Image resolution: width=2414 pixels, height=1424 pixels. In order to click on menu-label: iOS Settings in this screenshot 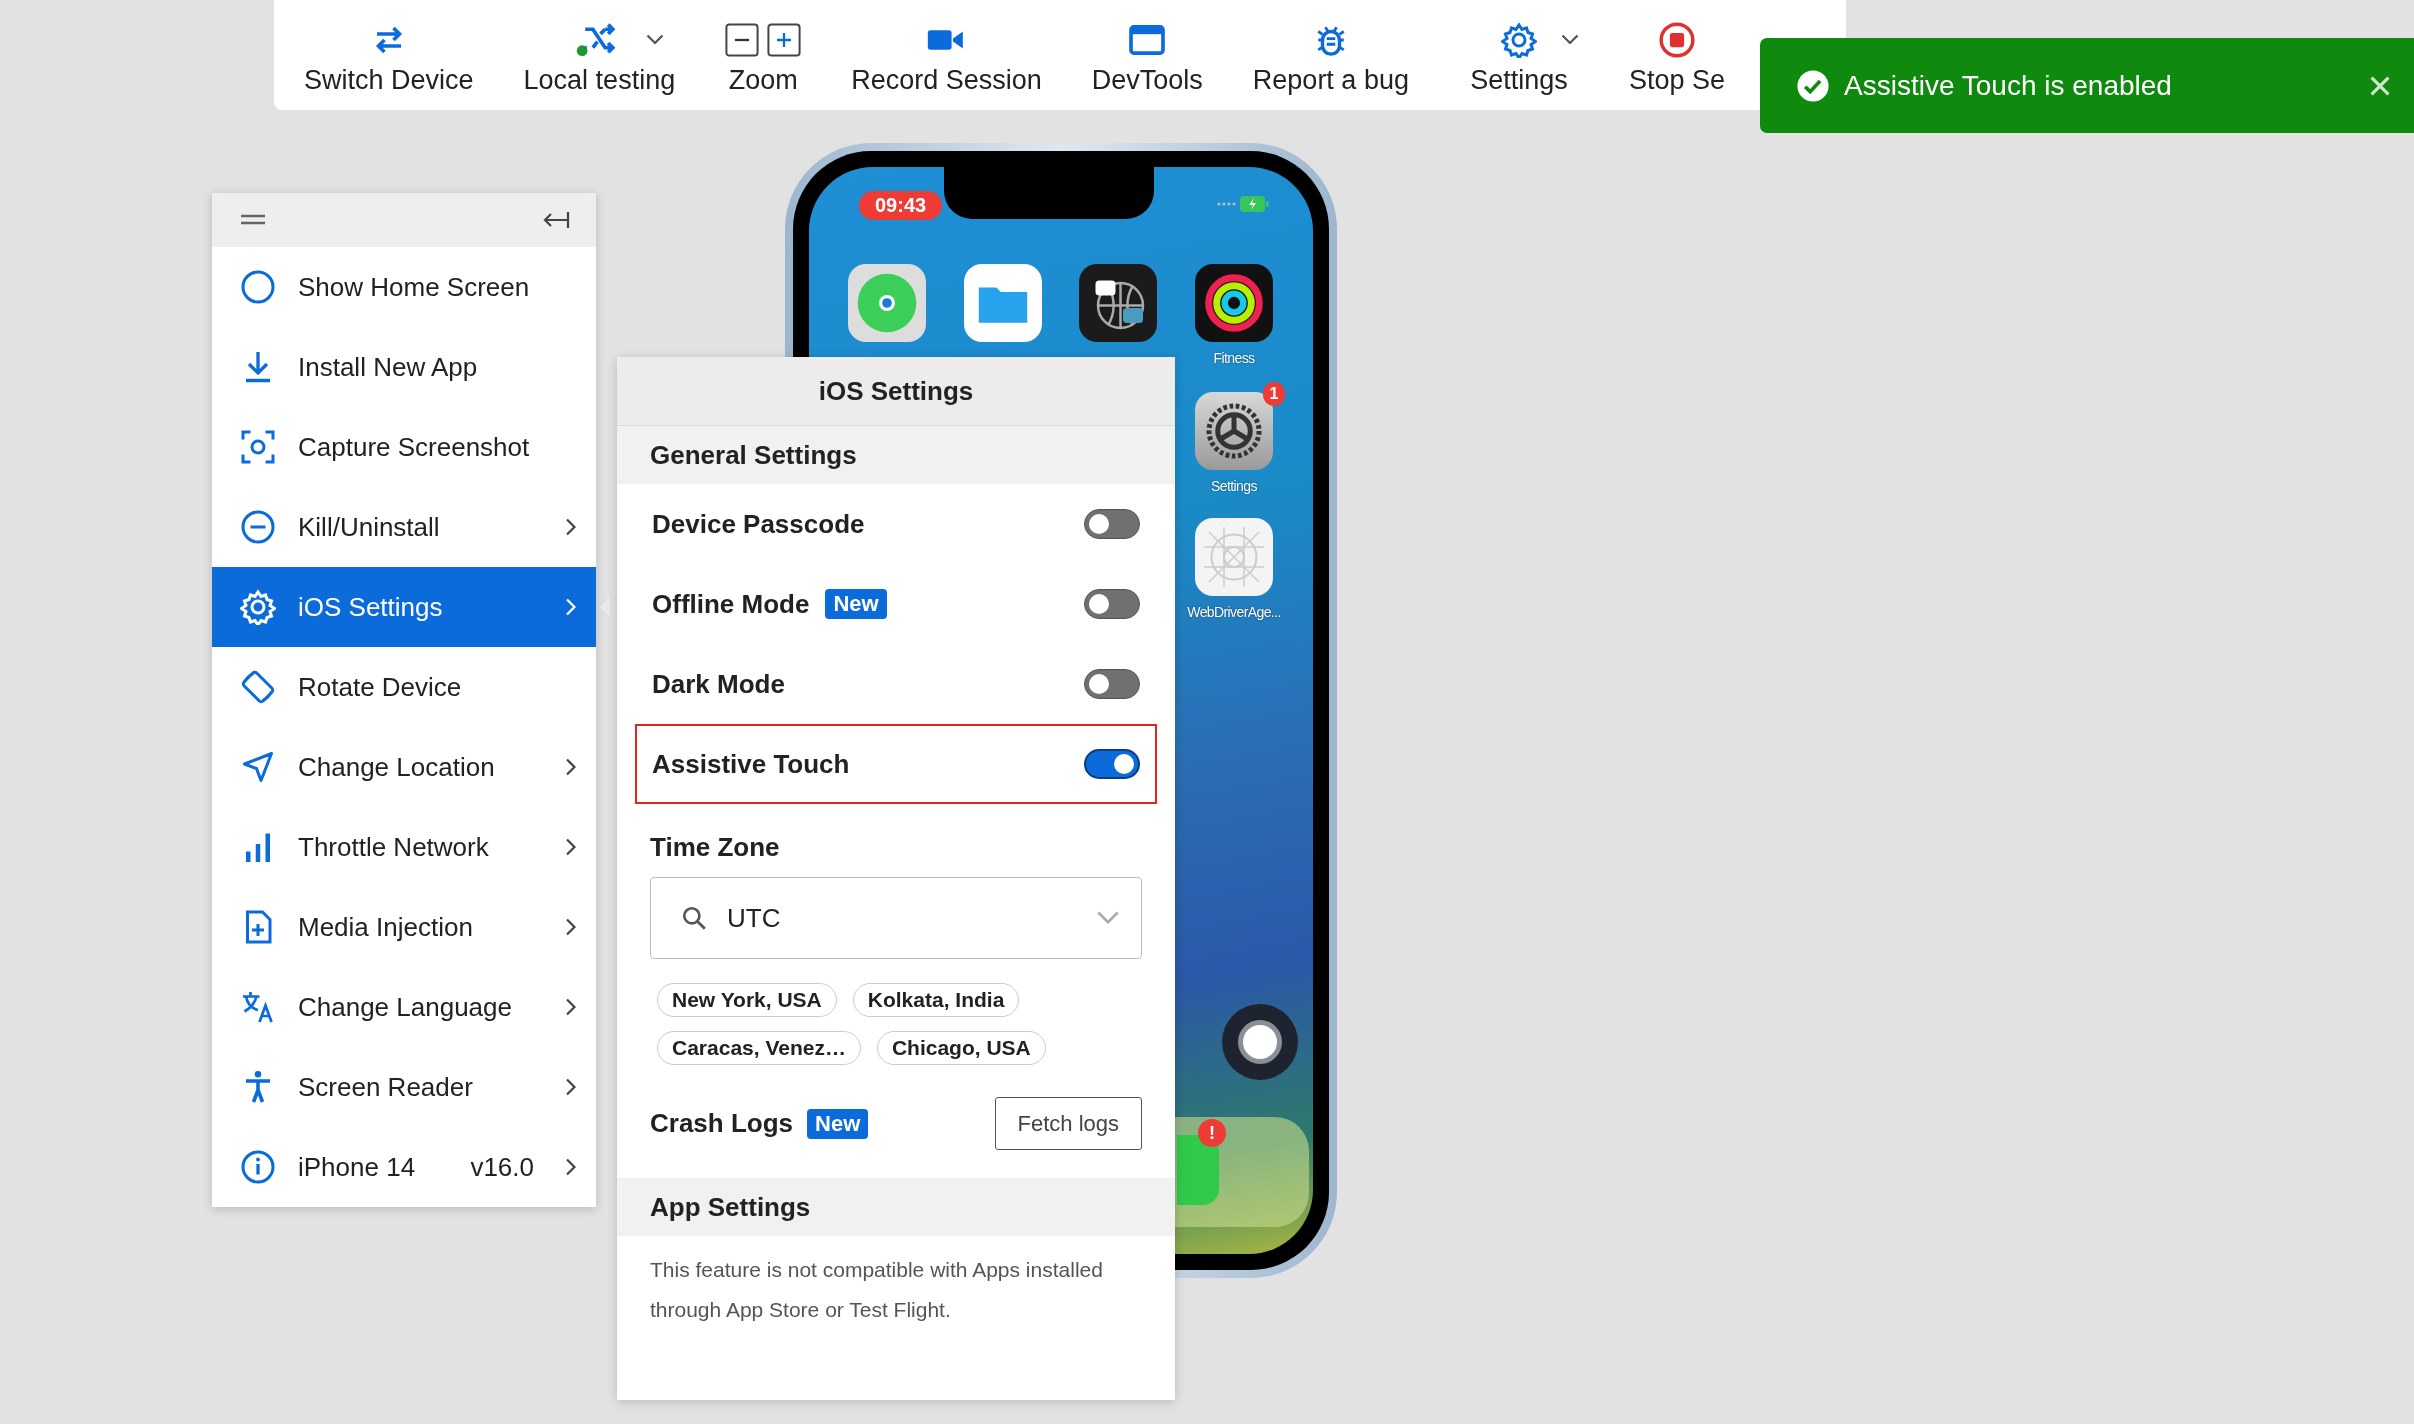, I will do `click(371, 607)`.